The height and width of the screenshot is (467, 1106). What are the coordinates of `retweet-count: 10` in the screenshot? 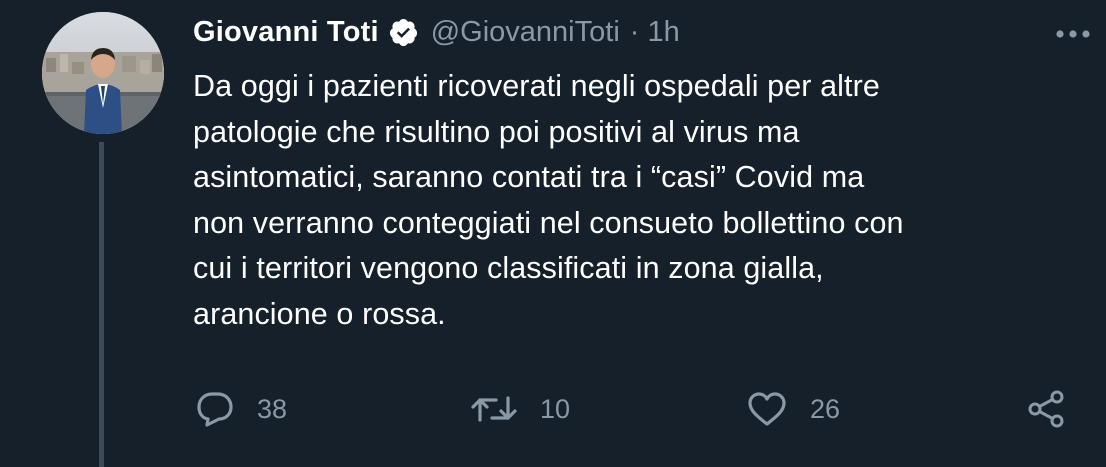 It's located at (555, 408).